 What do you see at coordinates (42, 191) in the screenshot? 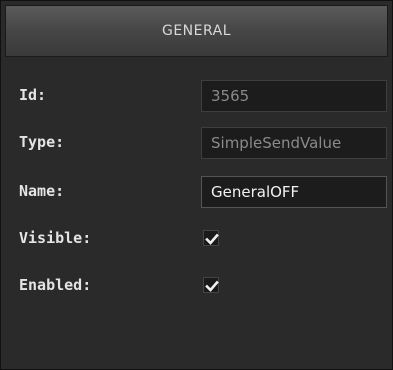
I see `name-label: Name:` at bounding box center [42, 191].